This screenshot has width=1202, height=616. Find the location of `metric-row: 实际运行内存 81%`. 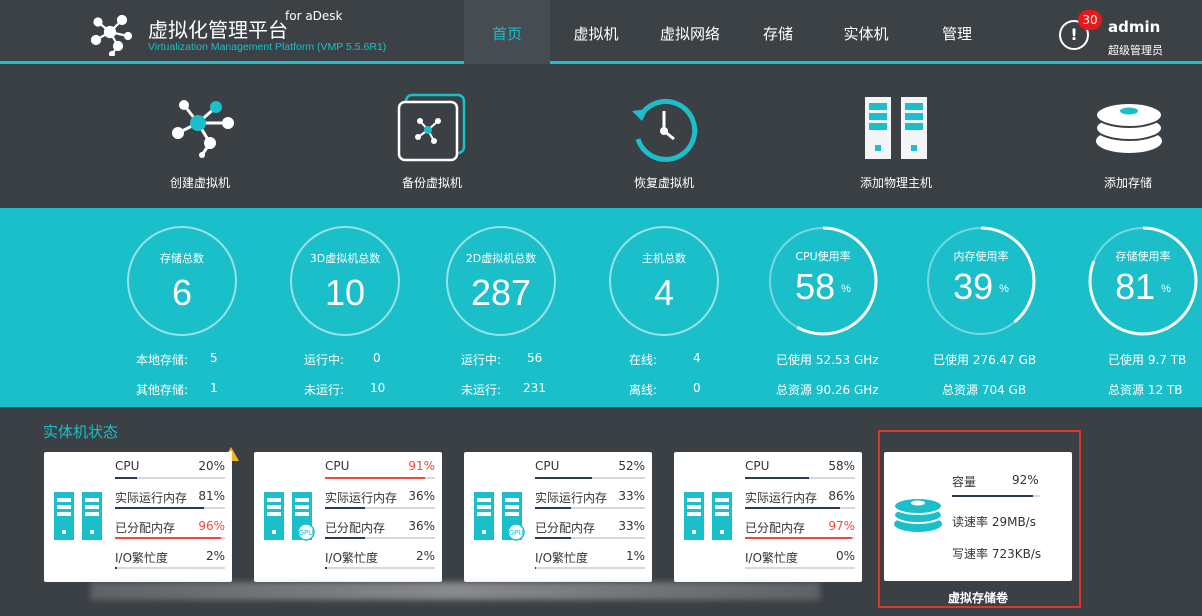

metric-row: 实际运行内存 81% is located at coordinates (170, 500).